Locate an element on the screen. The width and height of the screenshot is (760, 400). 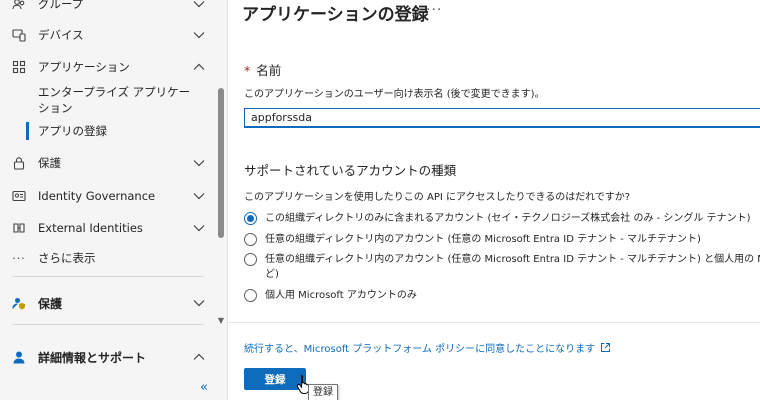
sidebar-section-protection: 保護 is located at coordinates (107, 303).